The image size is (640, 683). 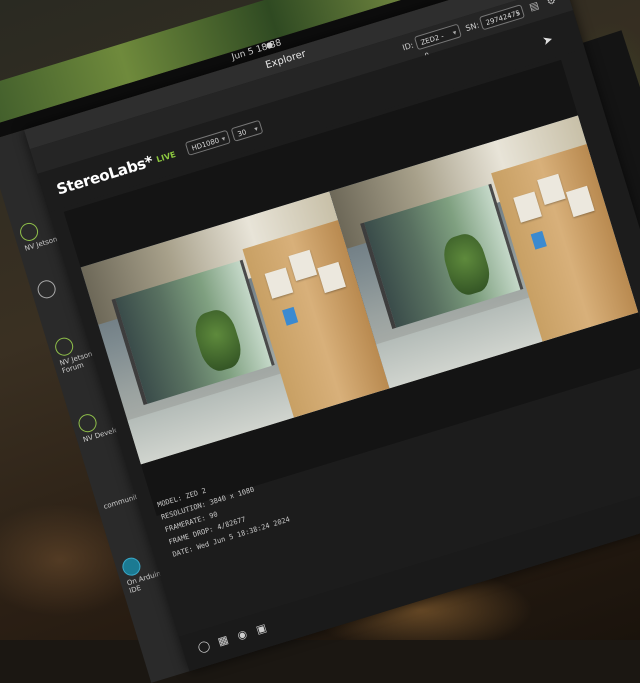 What do you see at coordinates (247, 130) in the screenshot?
I see `fps-select: 30` at bounding box center [247, 130].